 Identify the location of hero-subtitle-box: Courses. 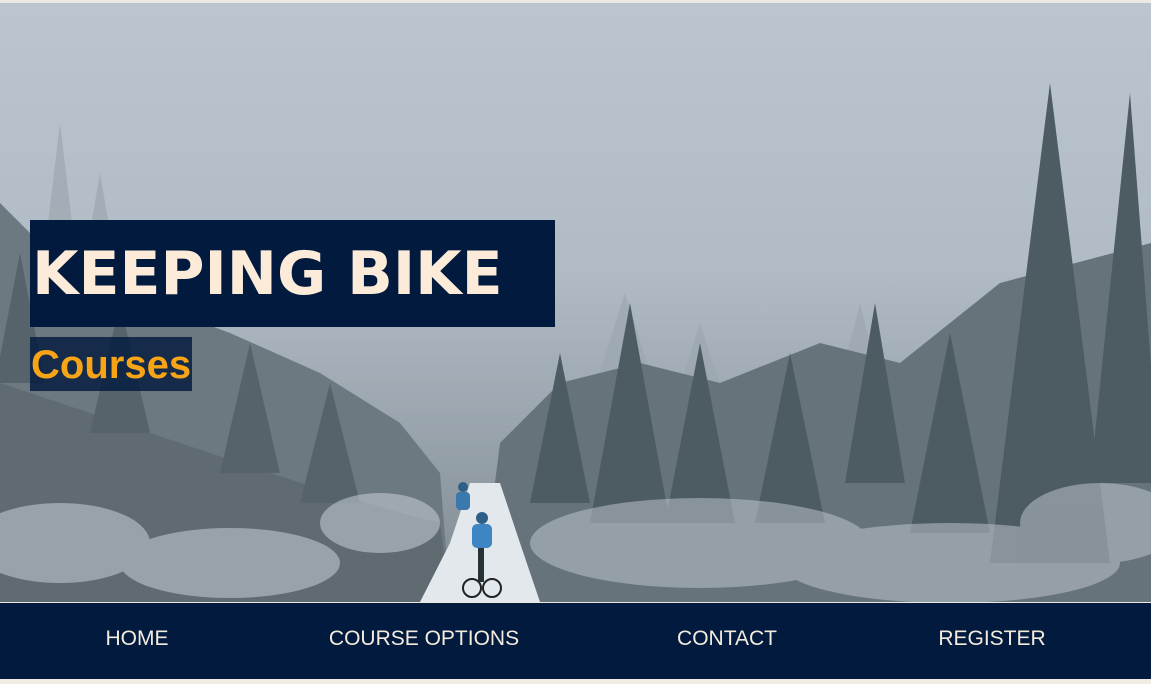
(111, 364).